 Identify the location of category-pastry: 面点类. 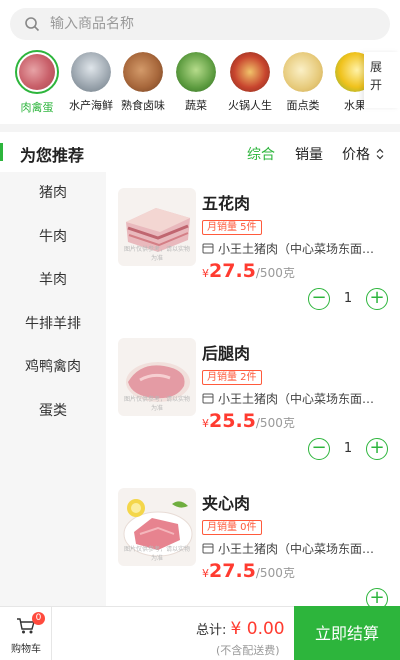
(303, 80).